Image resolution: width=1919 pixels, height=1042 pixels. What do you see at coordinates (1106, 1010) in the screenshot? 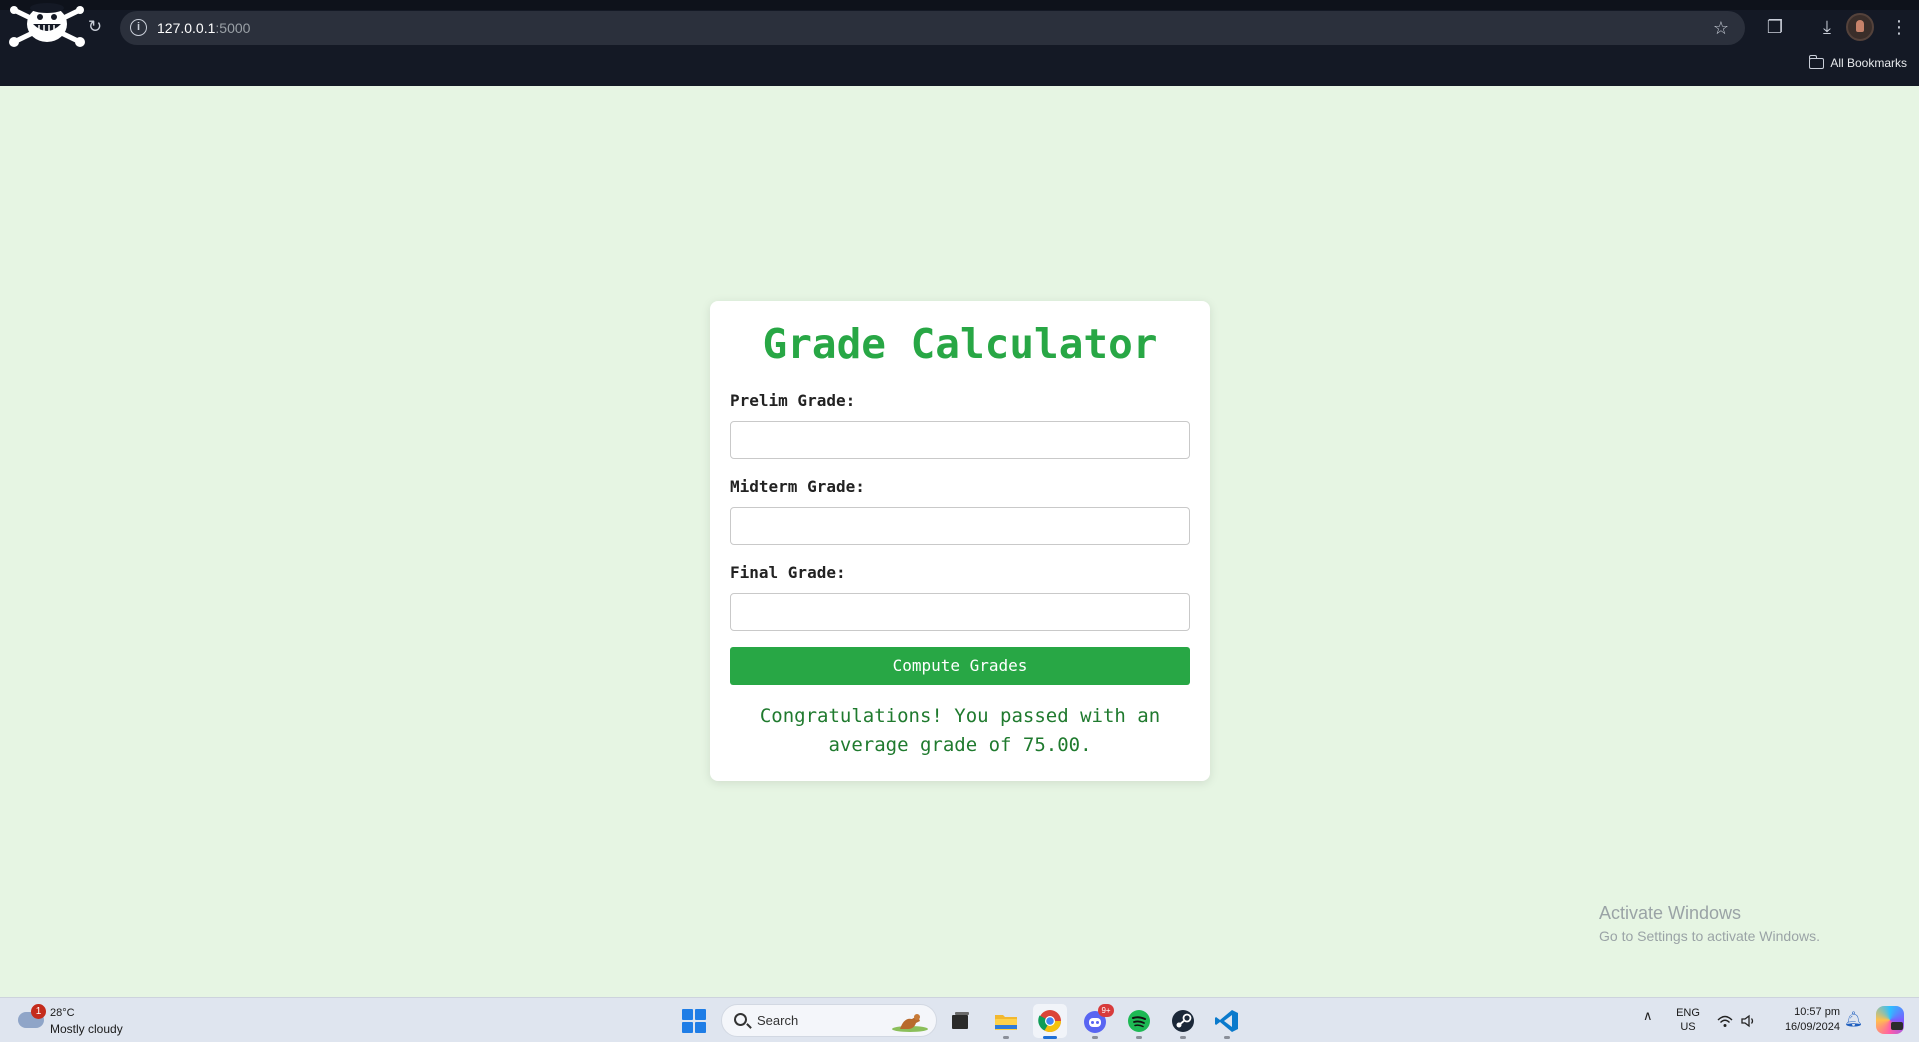
I see `discord-badge: 9+` at bounding box center [1106, 1010].